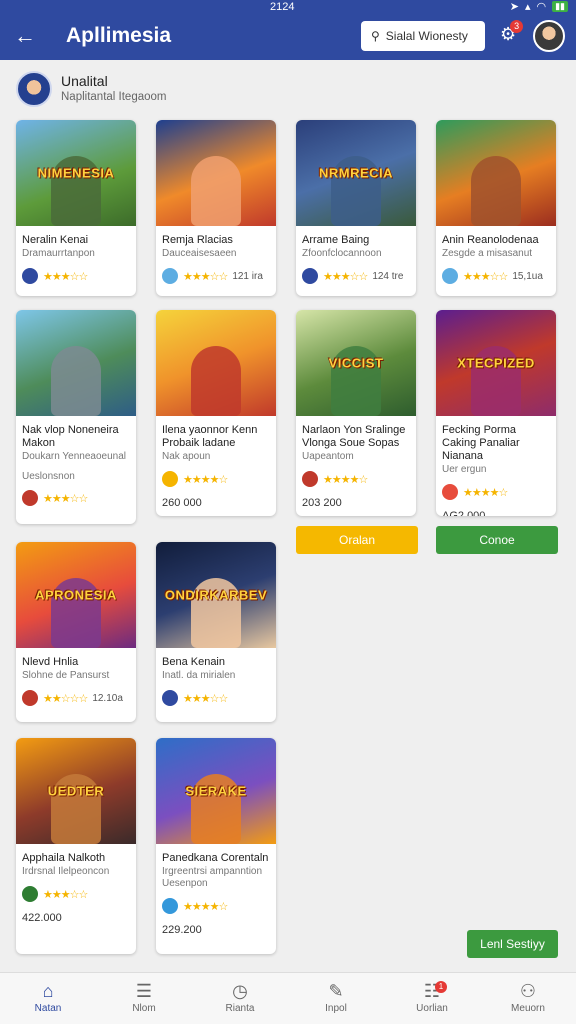 The width and height of the screenshot is (576, 1024). I want to click on game-logo-text: NRMRECIA, so click(356, 173).